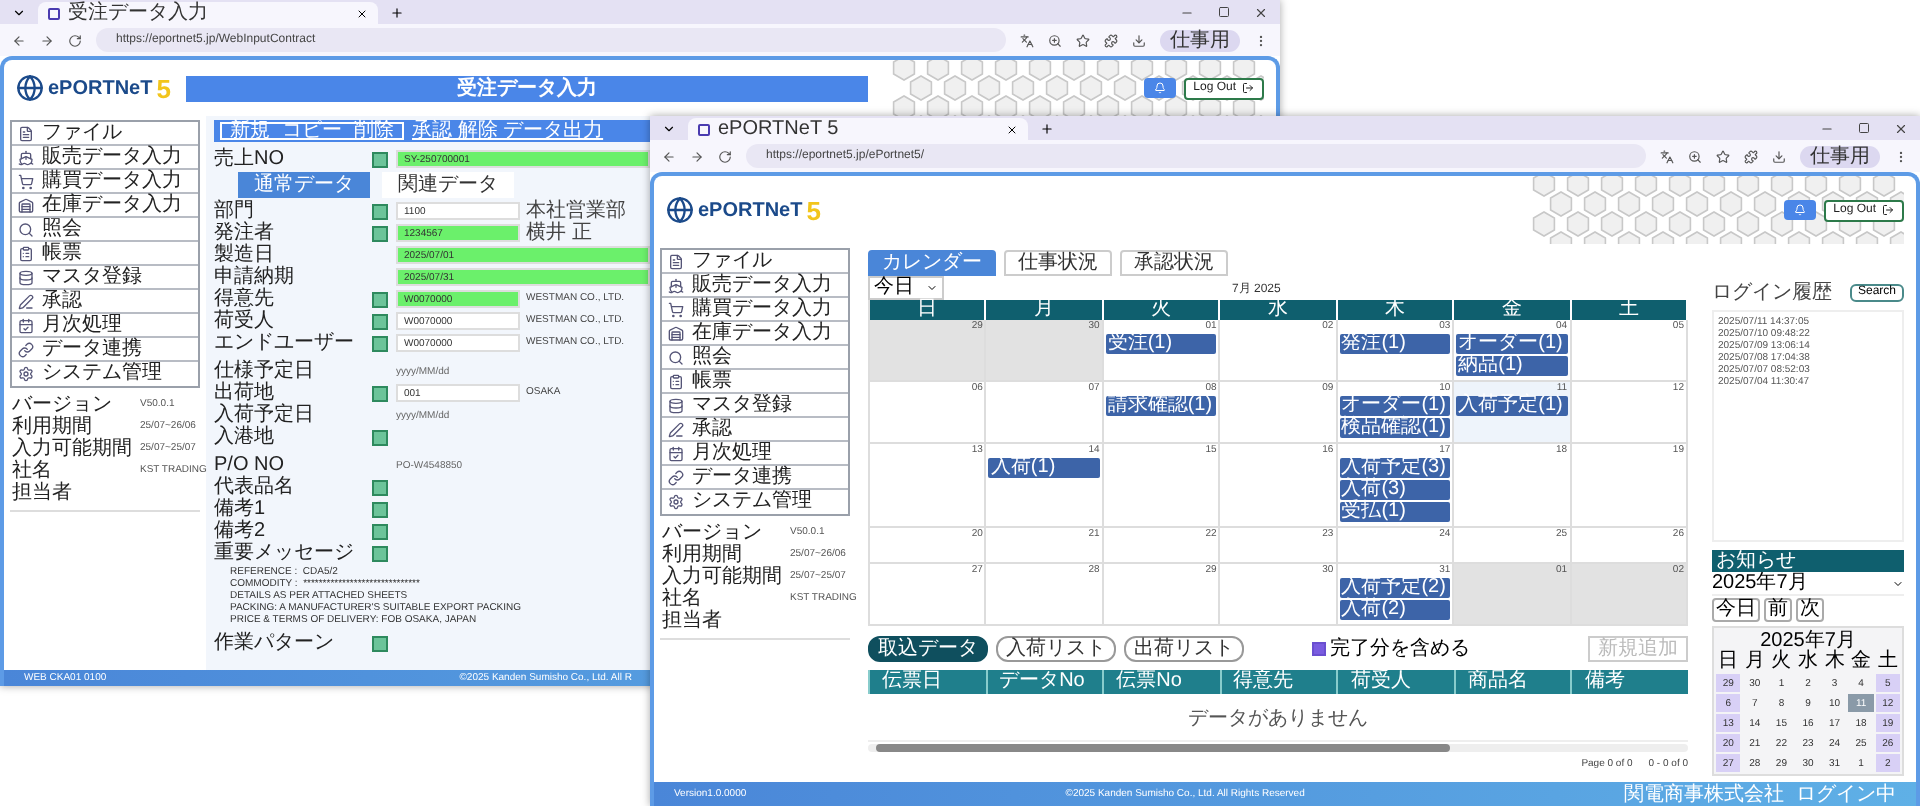 The width and height of the screenshot is (1920, 806). I want to click on action-button: 取込データ, so click(928, 648).